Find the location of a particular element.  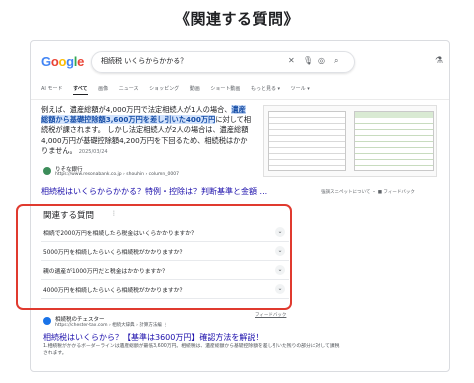

paa-feedback-link: フィードバック is located at coordinates (270, 315).